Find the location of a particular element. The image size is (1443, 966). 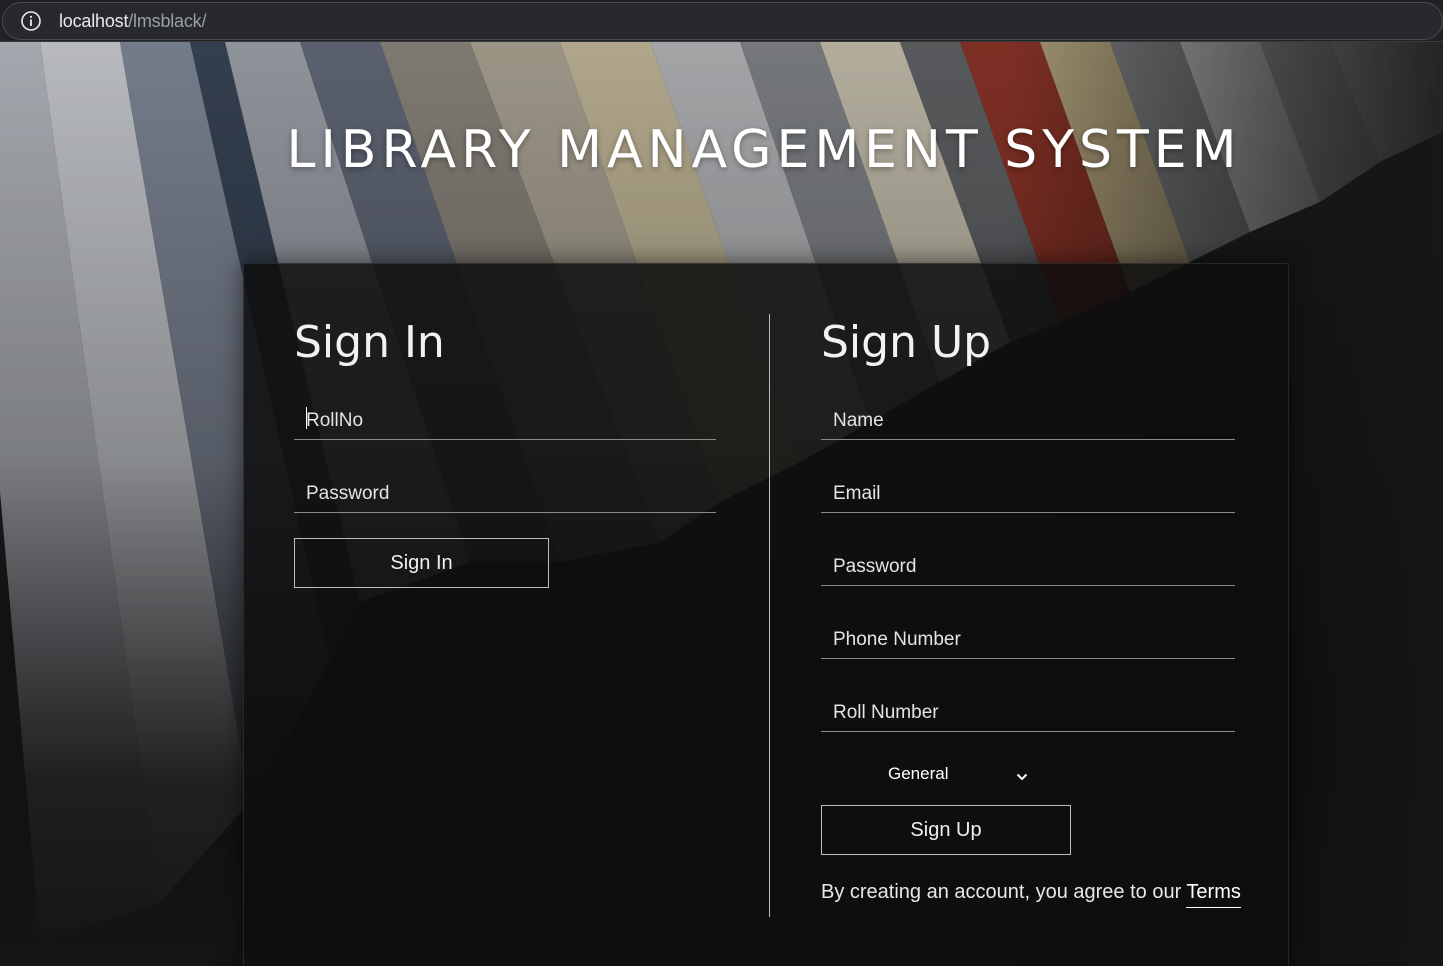

chevron-down-icon is located at coordinates (1022, 777).